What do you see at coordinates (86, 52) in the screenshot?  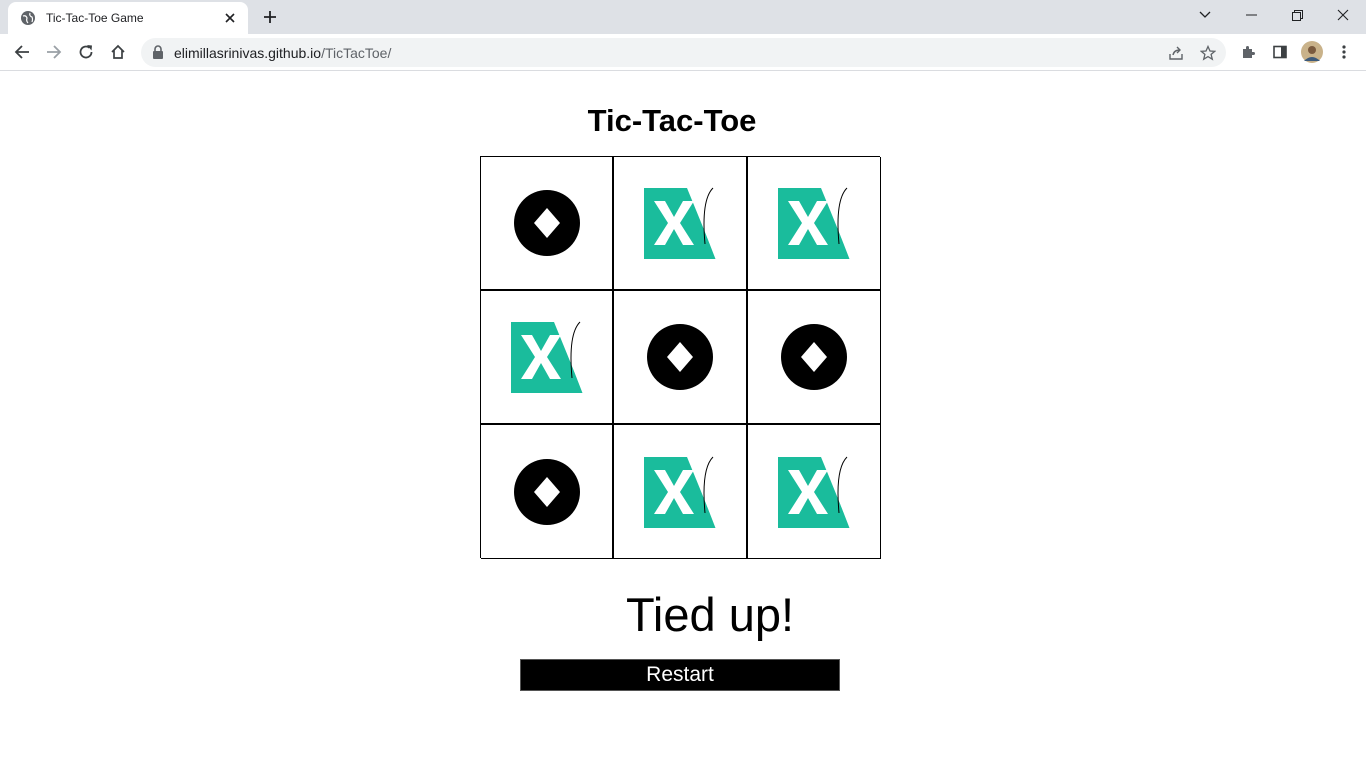 I see `reload-icon` at bounding box center [86, 52].